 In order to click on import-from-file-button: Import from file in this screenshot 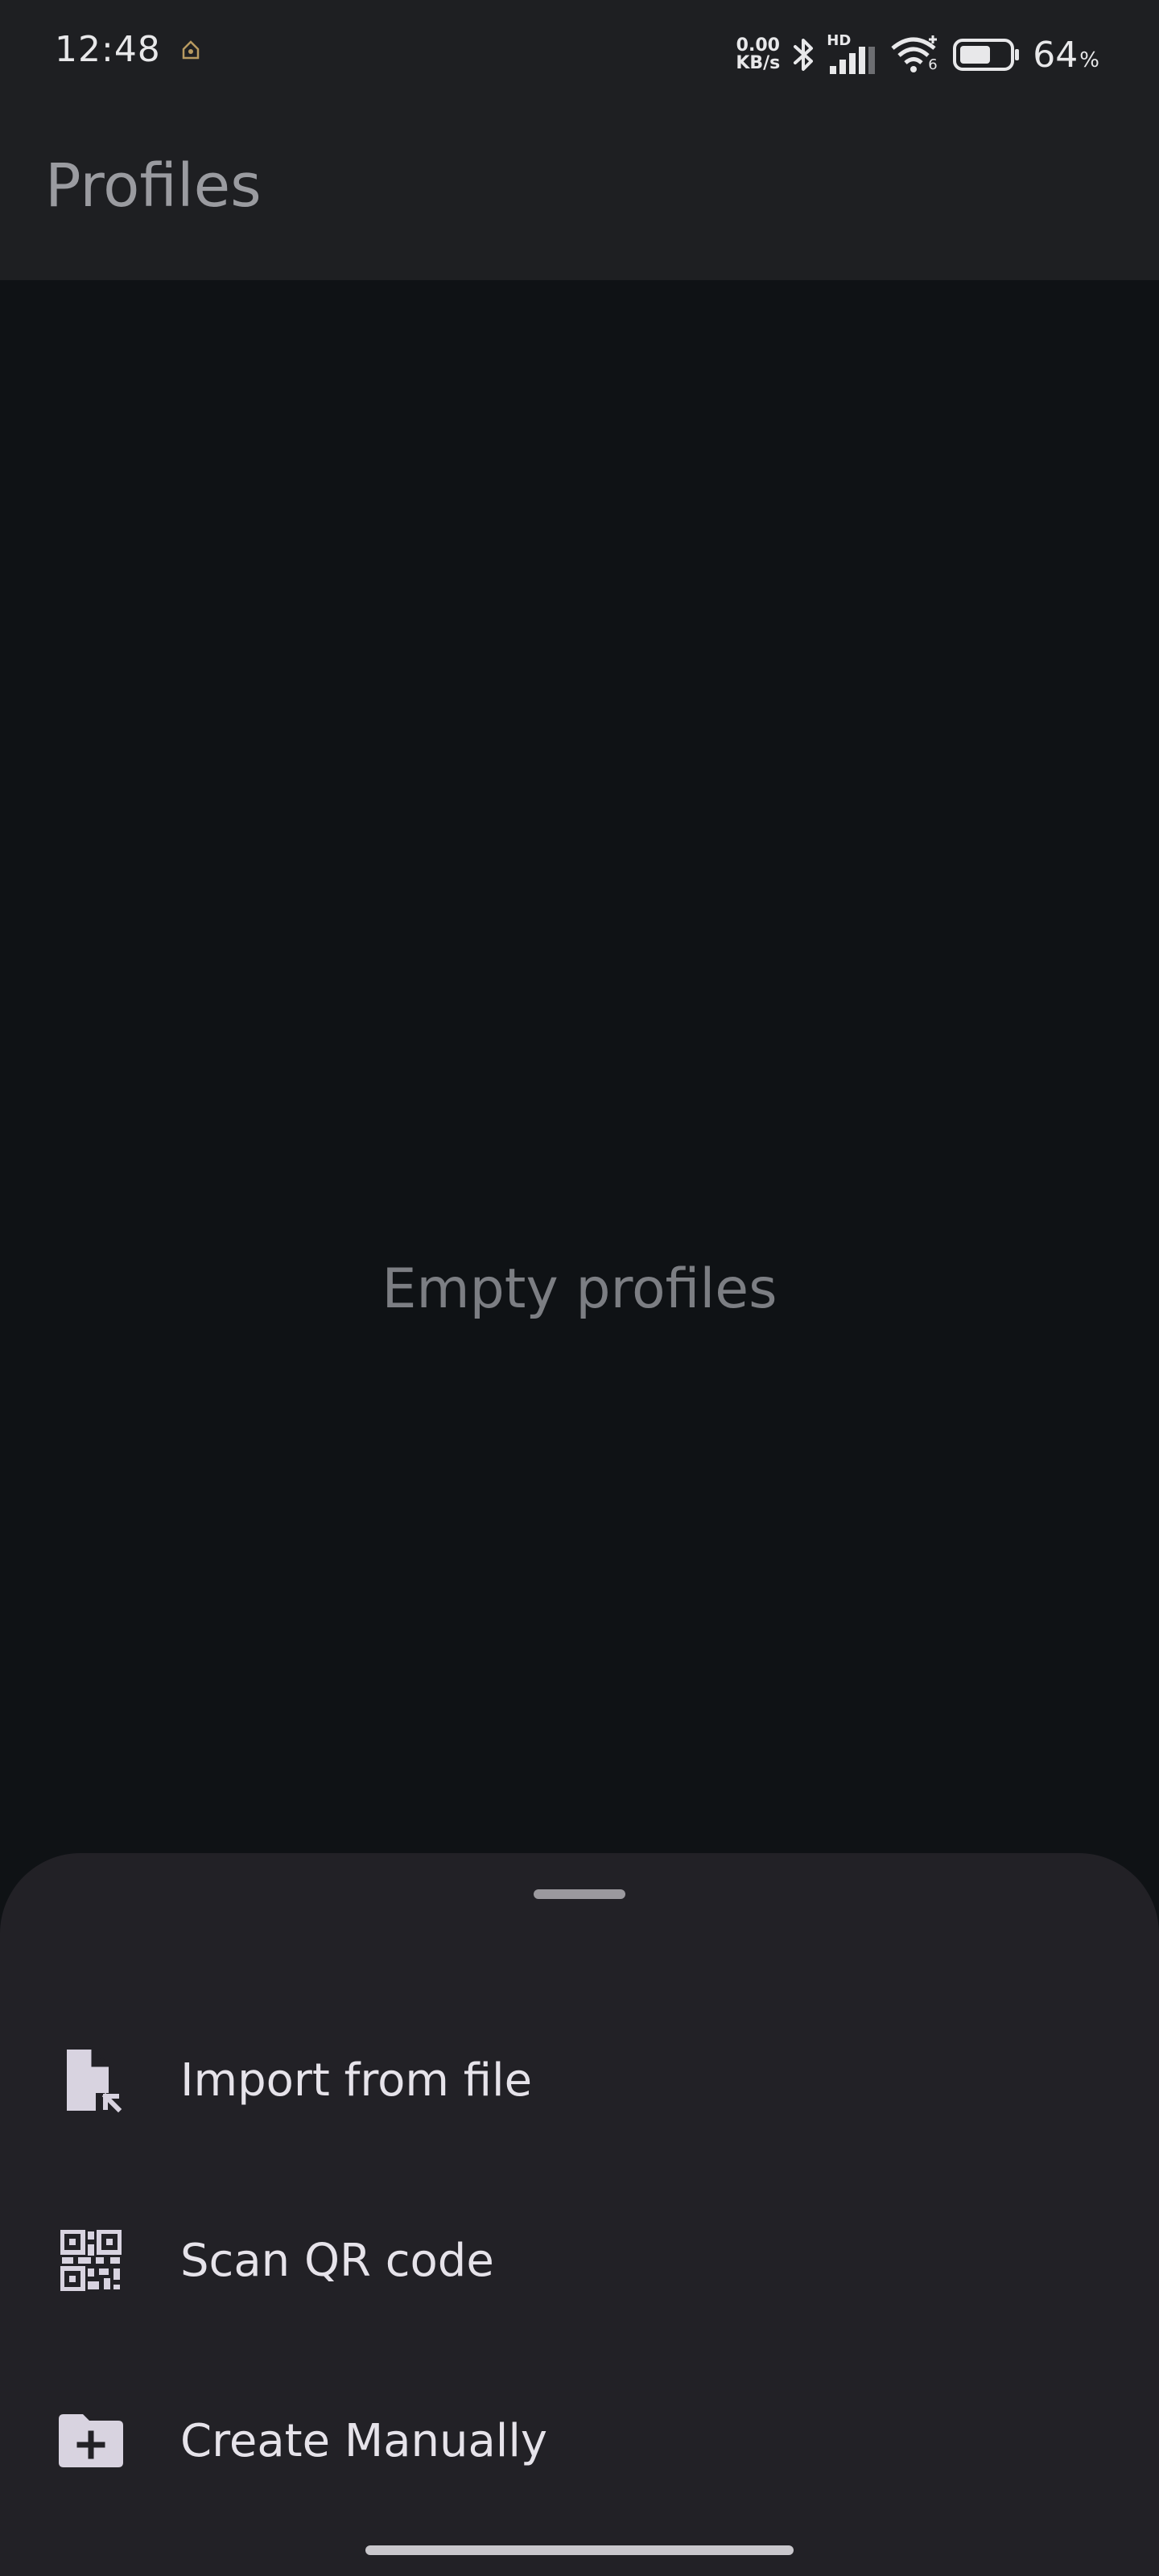, I will do `click(579, 2080)`.